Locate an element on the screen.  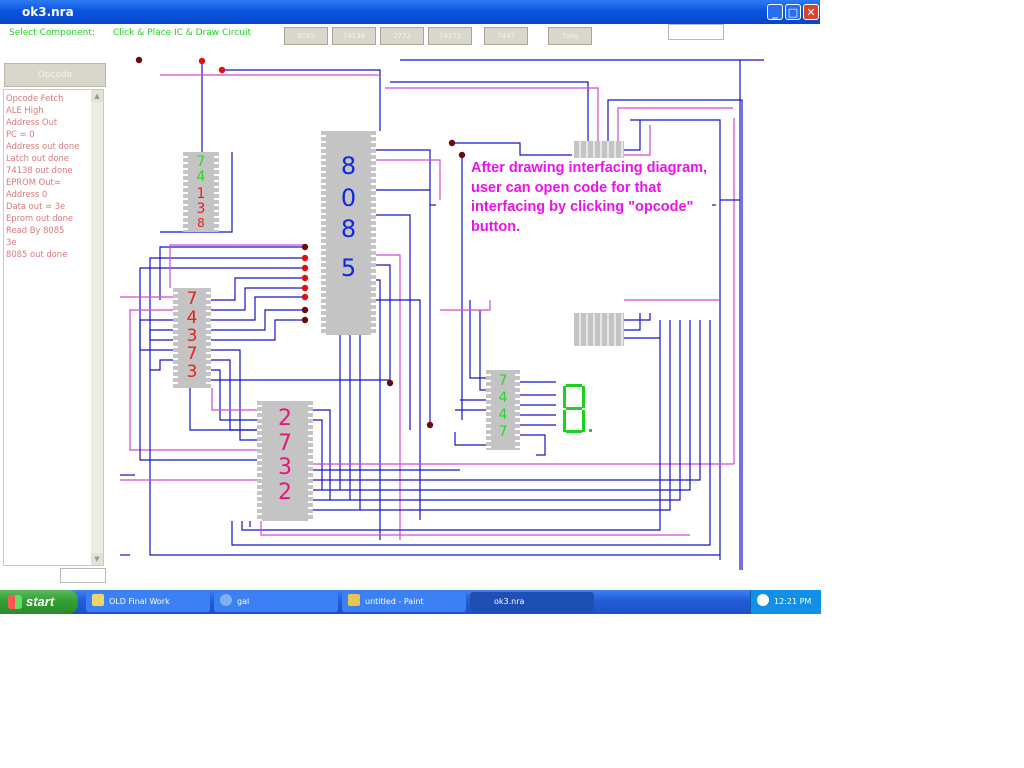
start-label: start is located at coordinates (40, 601).